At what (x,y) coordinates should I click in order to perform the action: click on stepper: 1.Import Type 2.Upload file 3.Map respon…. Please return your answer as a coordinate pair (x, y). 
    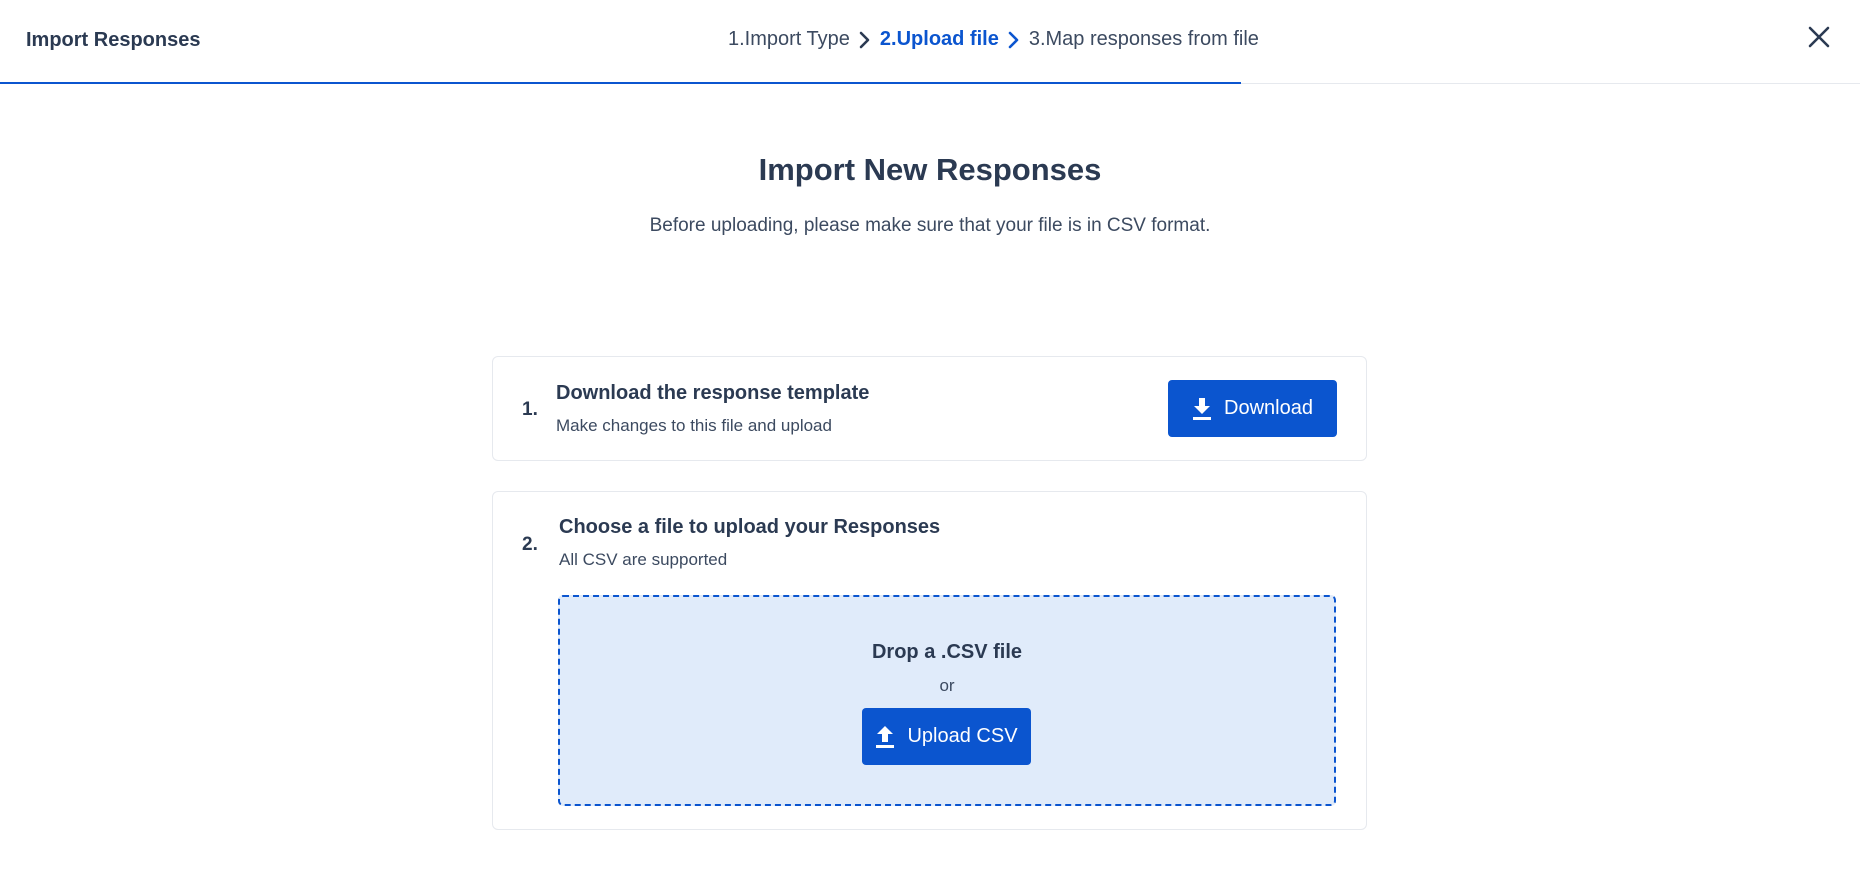
    Looking at the image, I should click on (993, 39).